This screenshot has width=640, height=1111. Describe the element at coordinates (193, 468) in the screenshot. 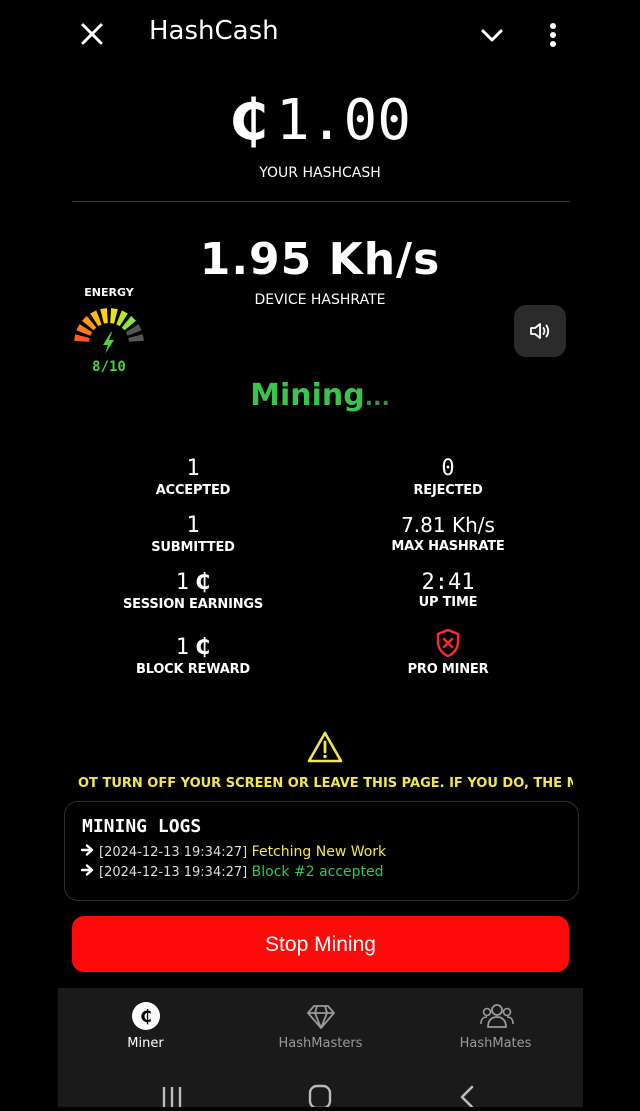

I see `accepted-value: 1` at that location.